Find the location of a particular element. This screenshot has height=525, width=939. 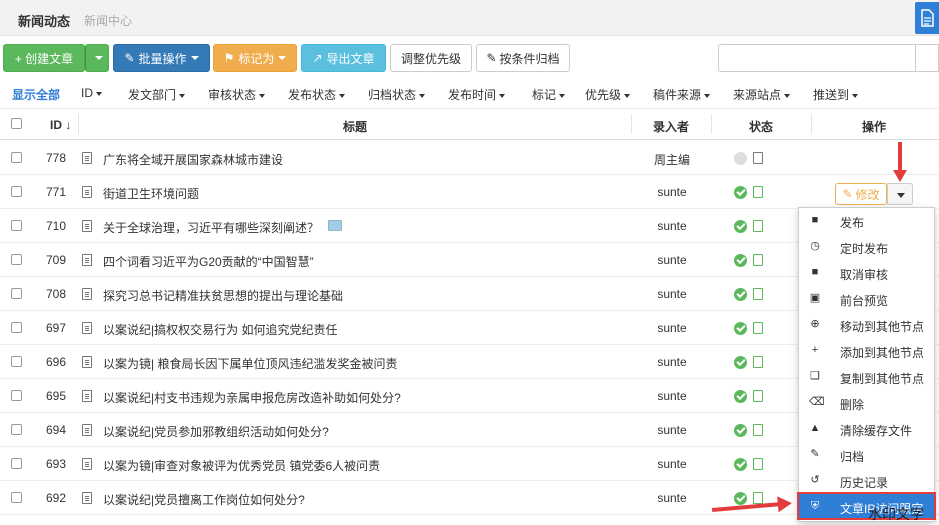

filter-priority: 优先级 is located at coordinates (608, 94).